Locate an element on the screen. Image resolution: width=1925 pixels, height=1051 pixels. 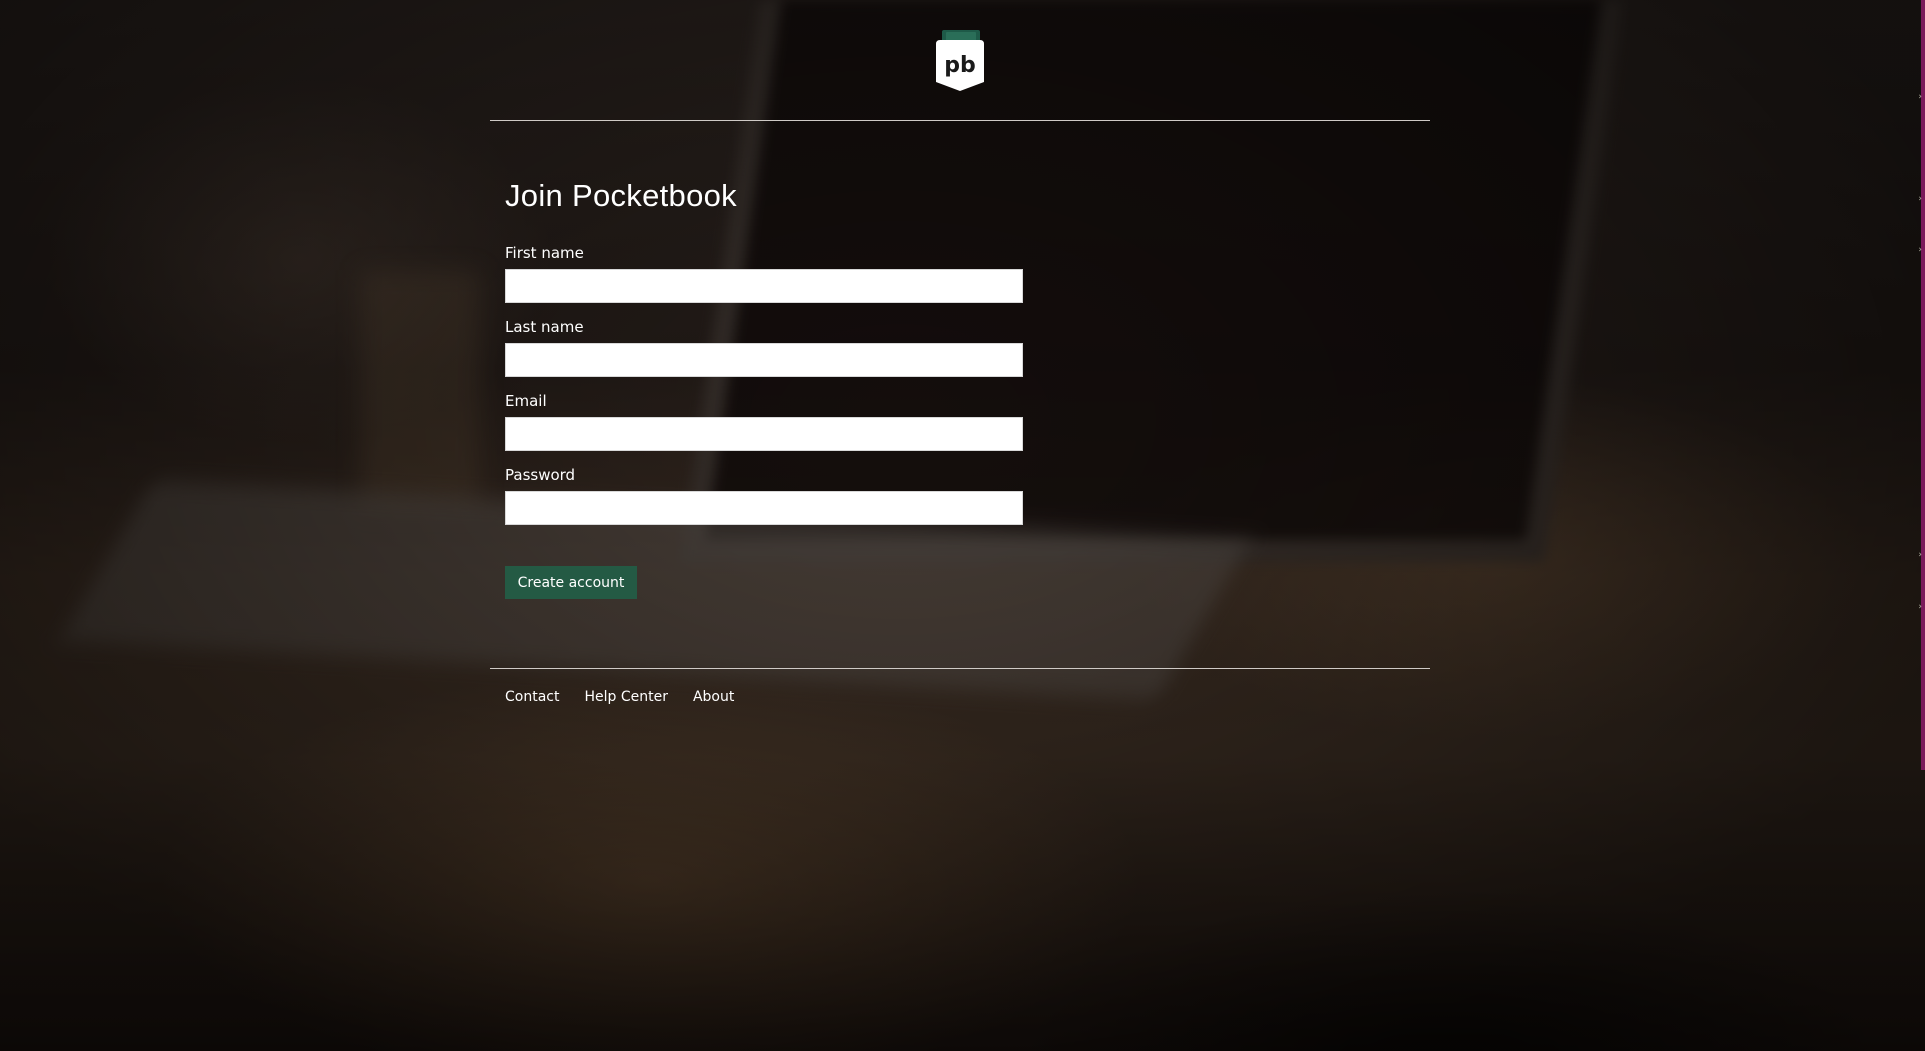
logo-text: pb is located at coordinates (960, 65).